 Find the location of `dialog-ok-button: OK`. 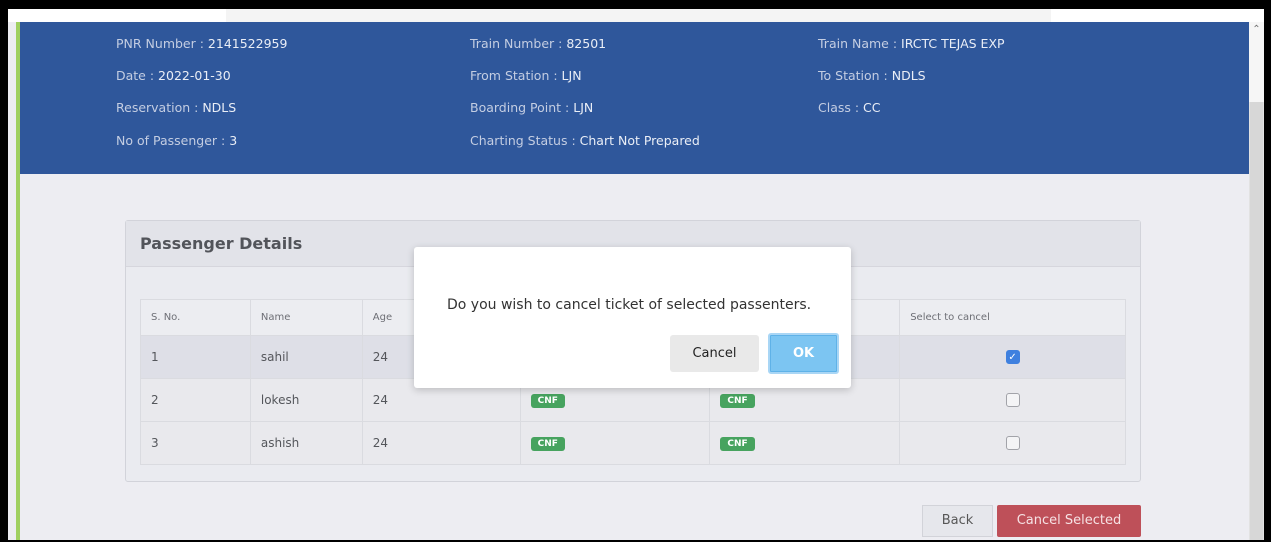

dialog-ok-button: OK is located at coordinates (803, 353).